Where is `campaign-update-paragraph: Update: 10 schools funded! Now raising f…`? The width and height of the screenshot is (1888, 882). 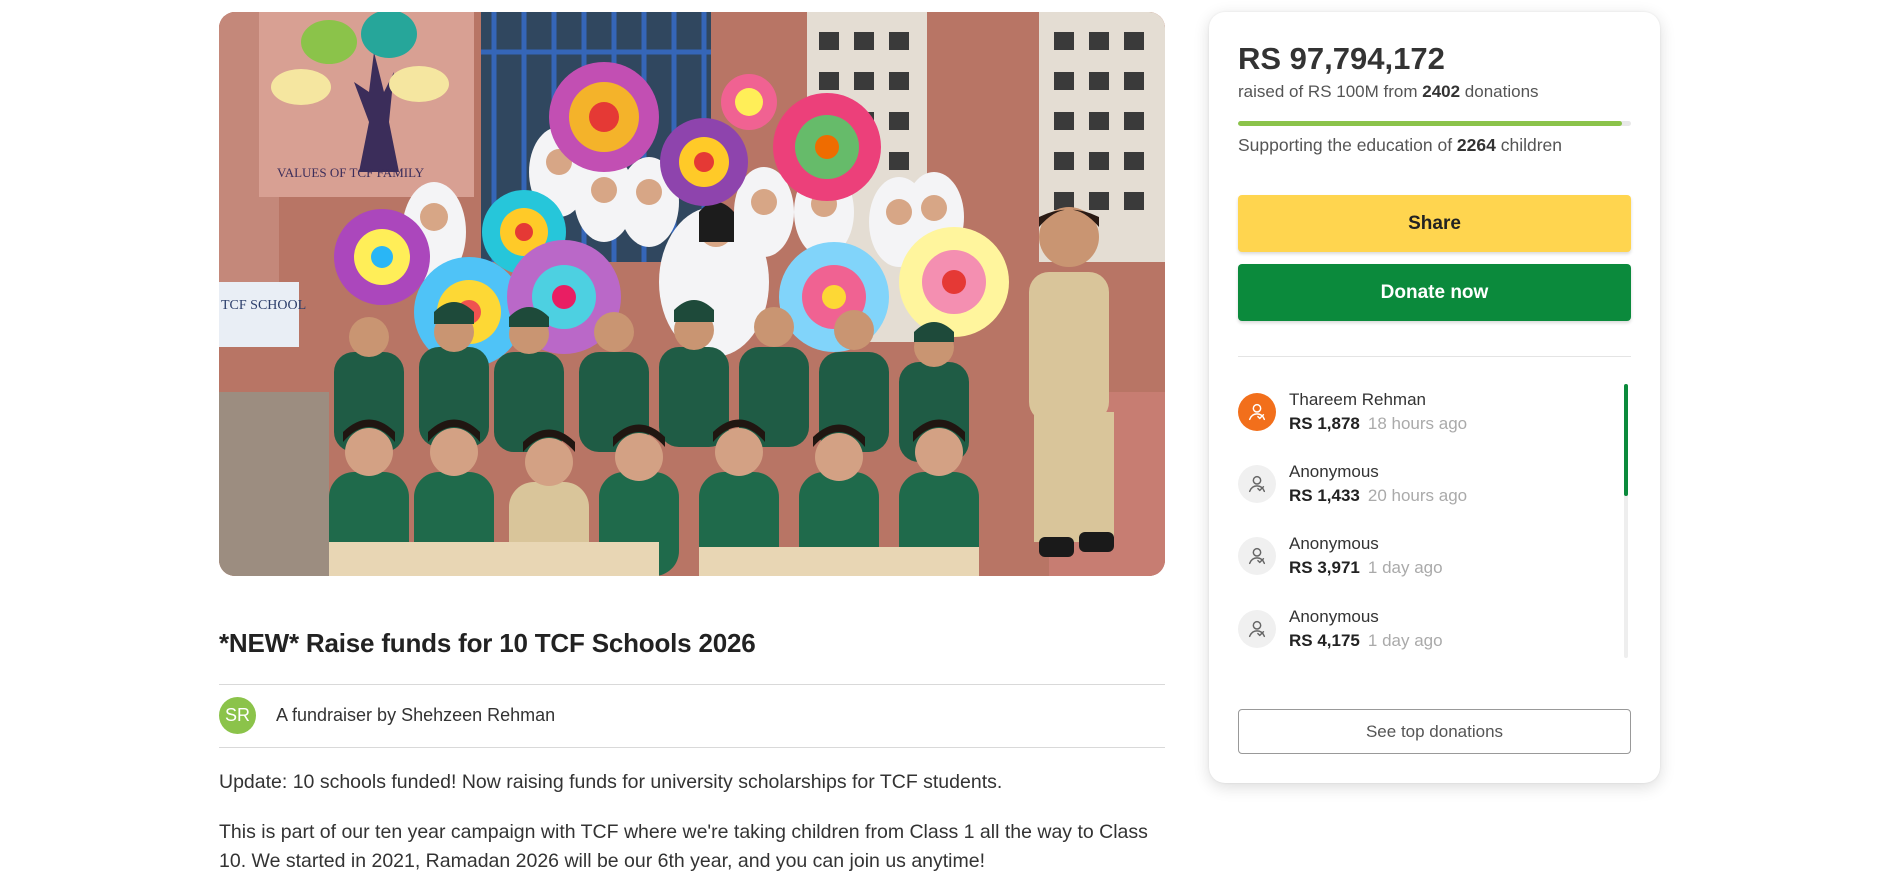
campaign-update-paragraph: Update: 10 schools funded! Now raising f… is located at coordinates (611, 782).